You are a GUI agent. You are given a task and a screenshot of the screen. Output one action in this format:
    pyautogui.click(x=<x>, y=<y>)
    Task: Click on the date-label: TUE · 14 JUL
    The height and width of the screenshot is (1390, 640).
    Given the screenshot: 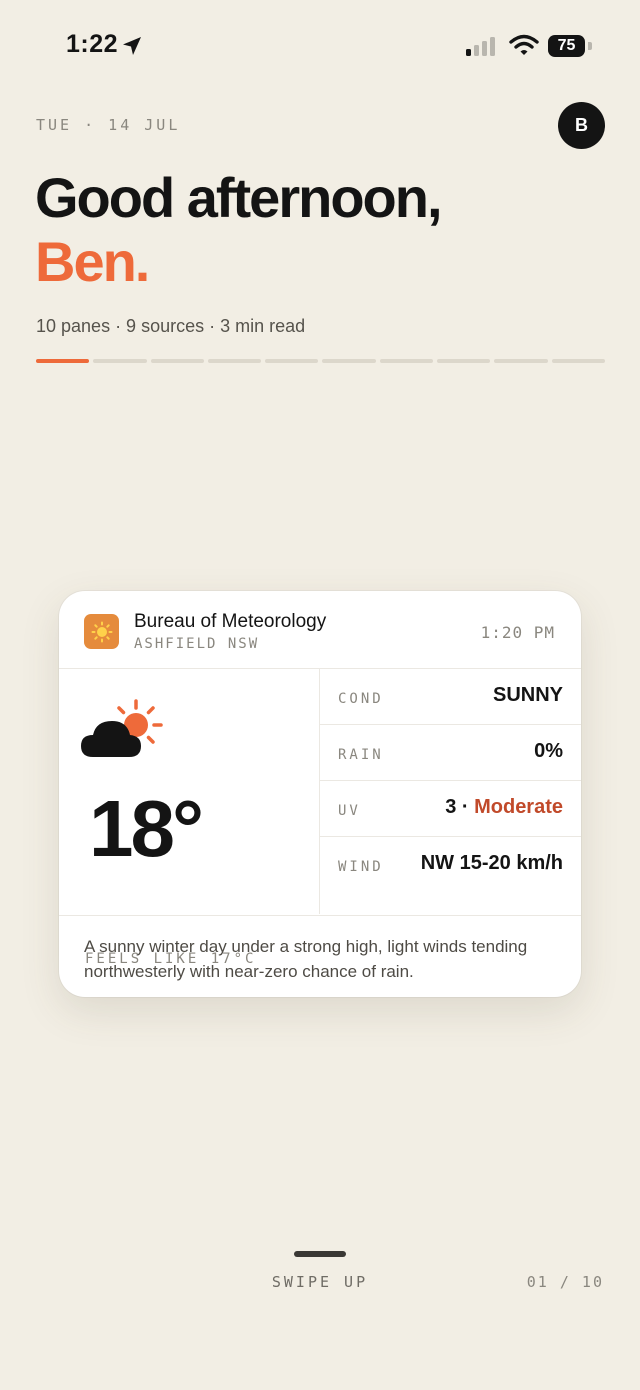 What is the action you would take?
    pyautogui.click(x=108, y=125)
    